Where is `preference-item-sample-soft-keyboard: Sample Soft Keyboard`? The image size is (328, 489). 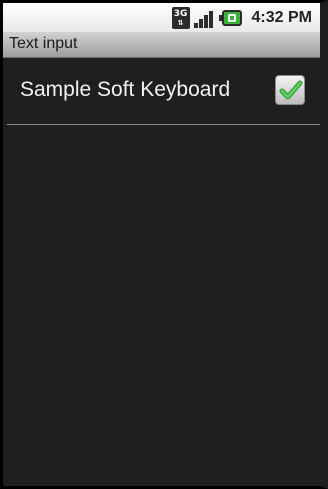 preference-item-sample-soft-keyboard: Sample Soft Keyboard is located at coordinates (161, 91).